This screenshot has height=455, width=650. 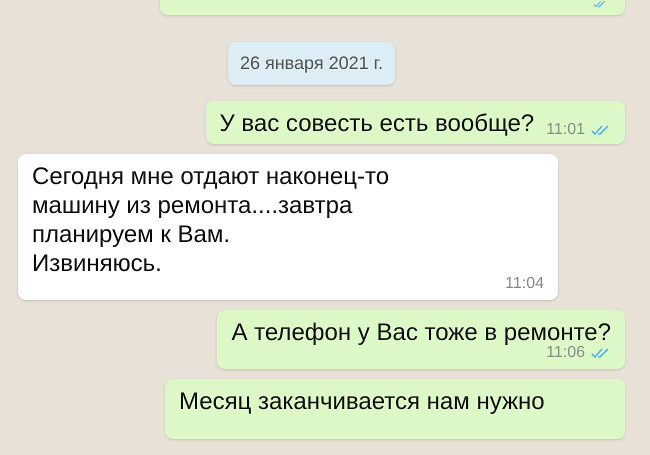 I want to click on message-time: 11:06, so click(x=565, y=353).